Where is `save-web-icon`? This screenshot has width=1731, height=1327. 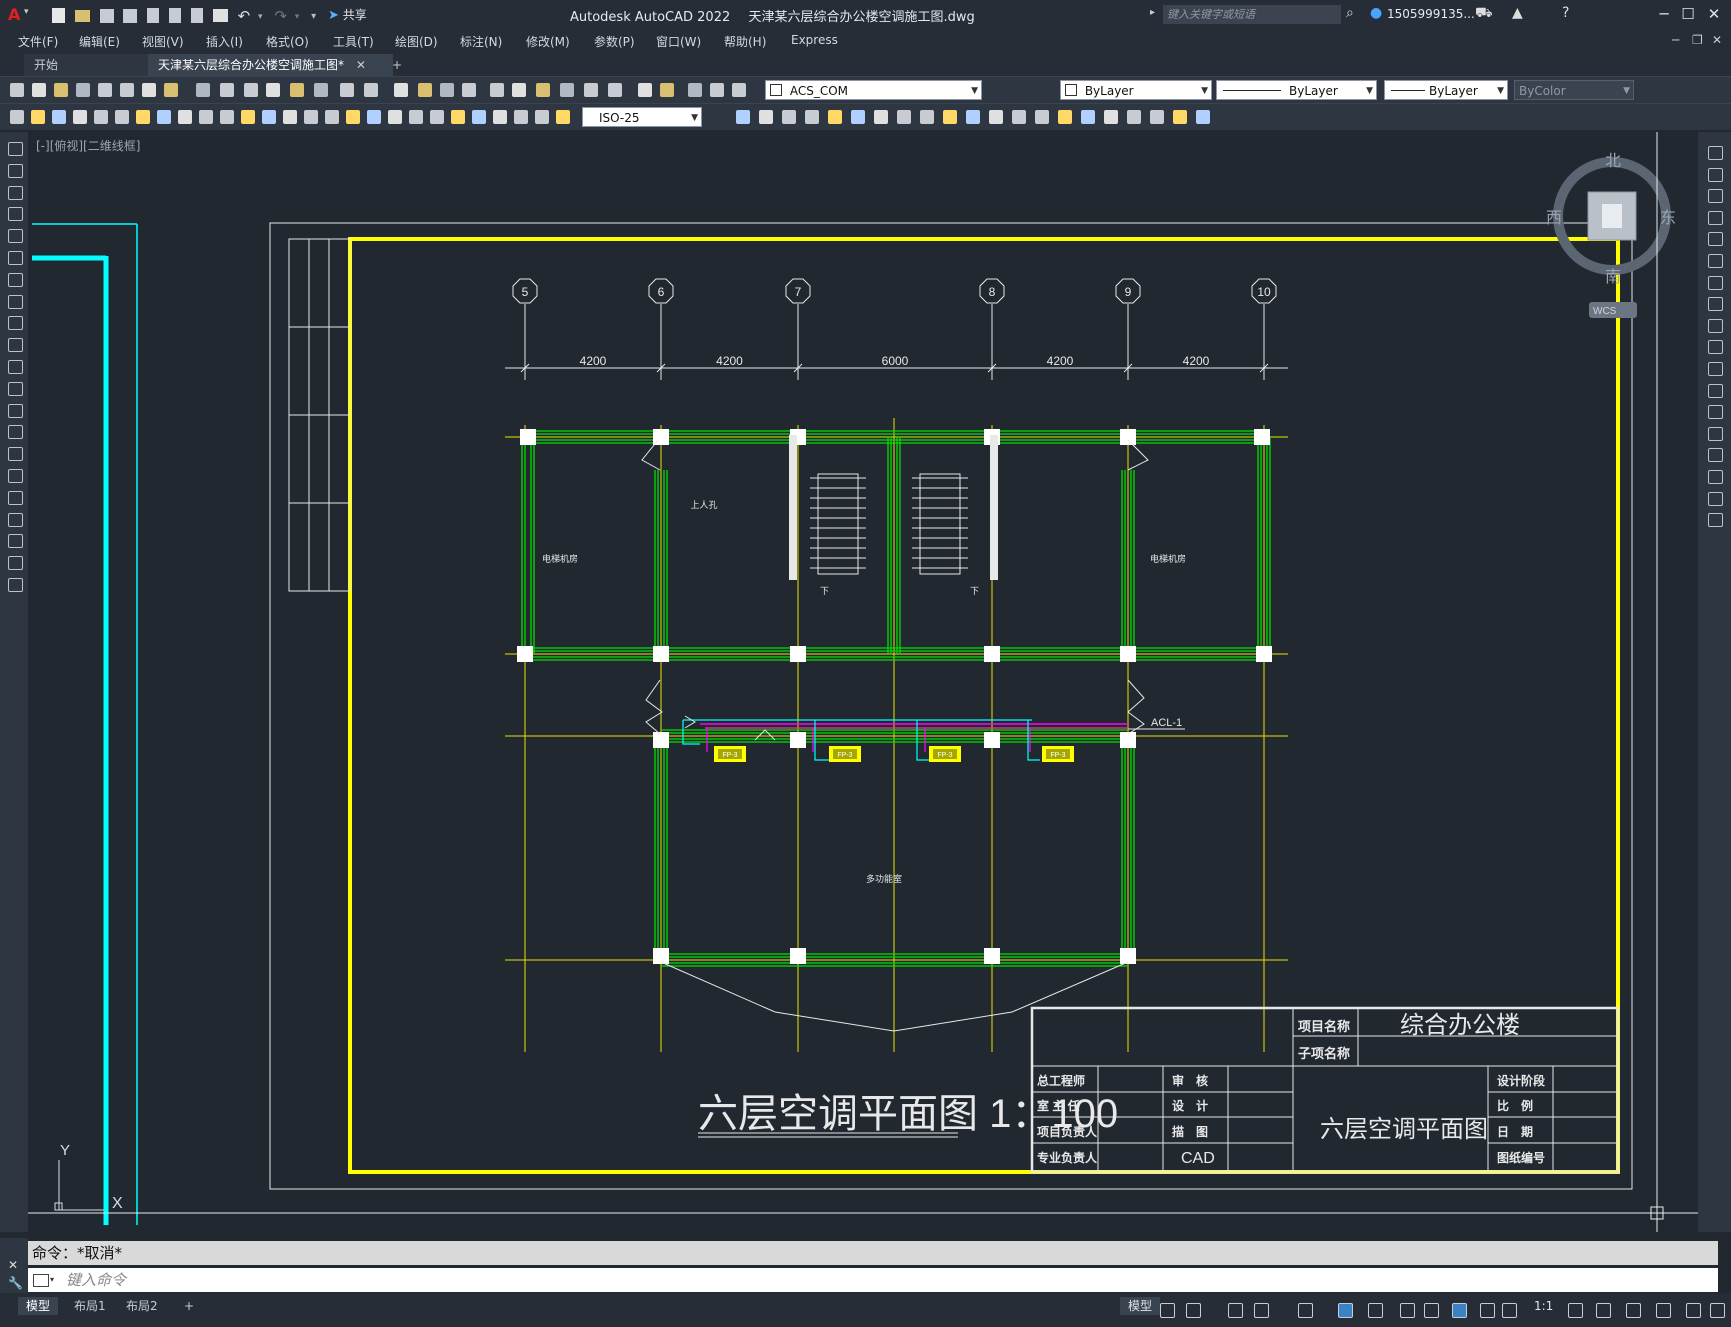
save-web-icon is located at coordinates (175, 15).